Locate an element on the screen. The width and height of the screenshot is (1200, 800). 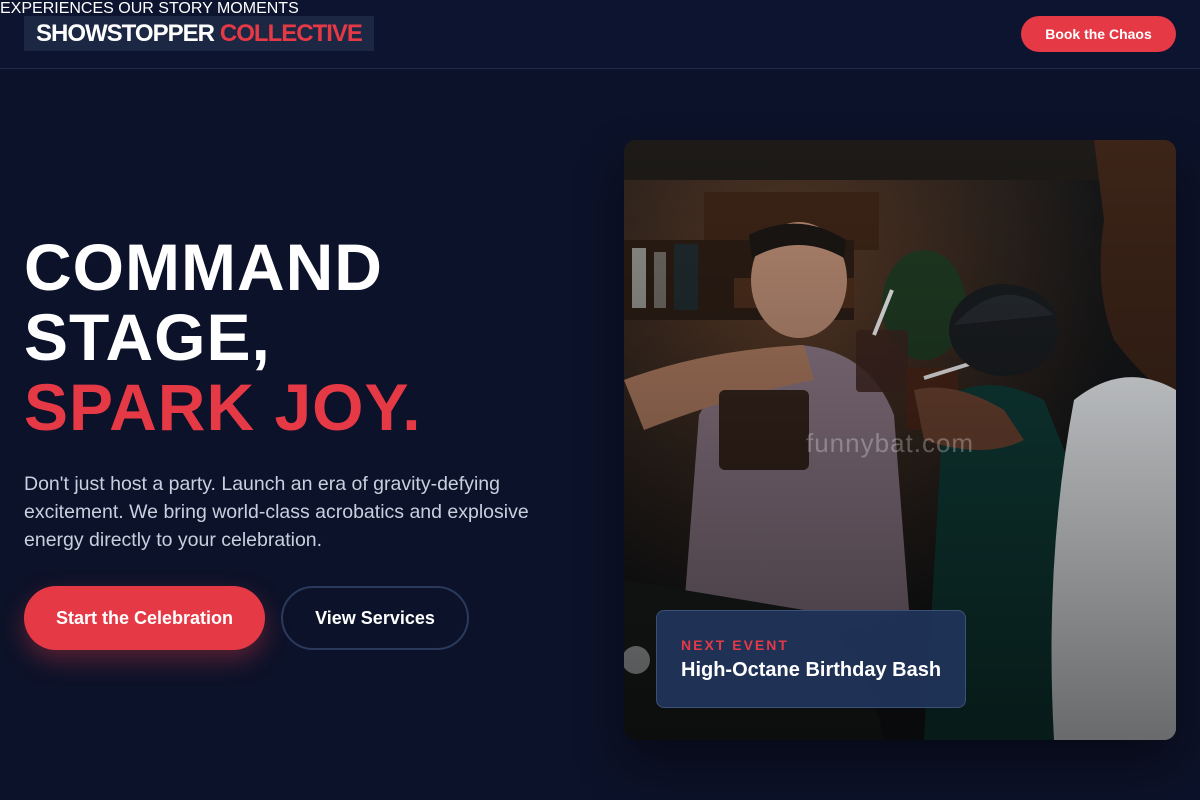
view-services-button: View Services is located at coordinates (375, 618).